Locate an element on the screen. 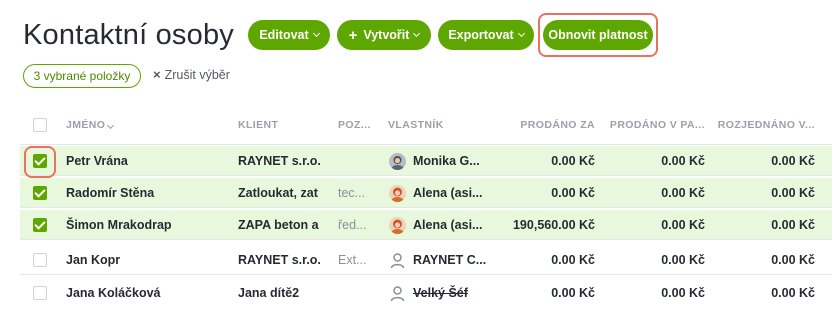 The image size is (832, 311). clear-selection-label: Zrušit výběr is located at coordinates (197, 74).